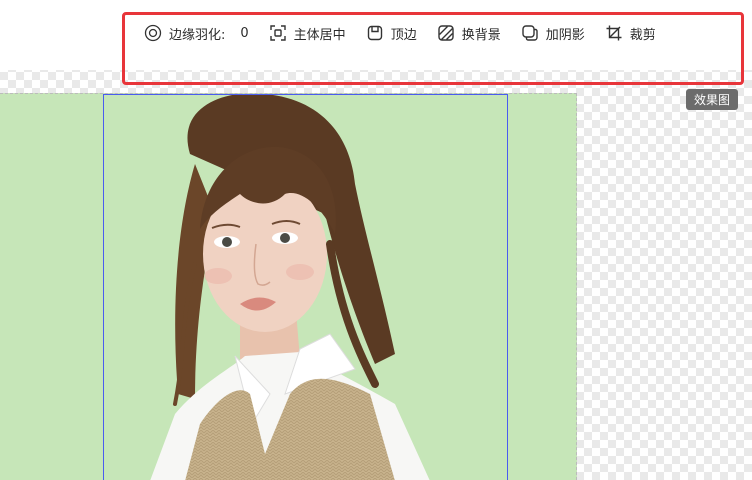 This screenshot has height=480, width=752. What do you see at coordinates (565, 35) in the screenshot?
I see `add-shadow-label: 加阴影` at bounding box center [565, 35].